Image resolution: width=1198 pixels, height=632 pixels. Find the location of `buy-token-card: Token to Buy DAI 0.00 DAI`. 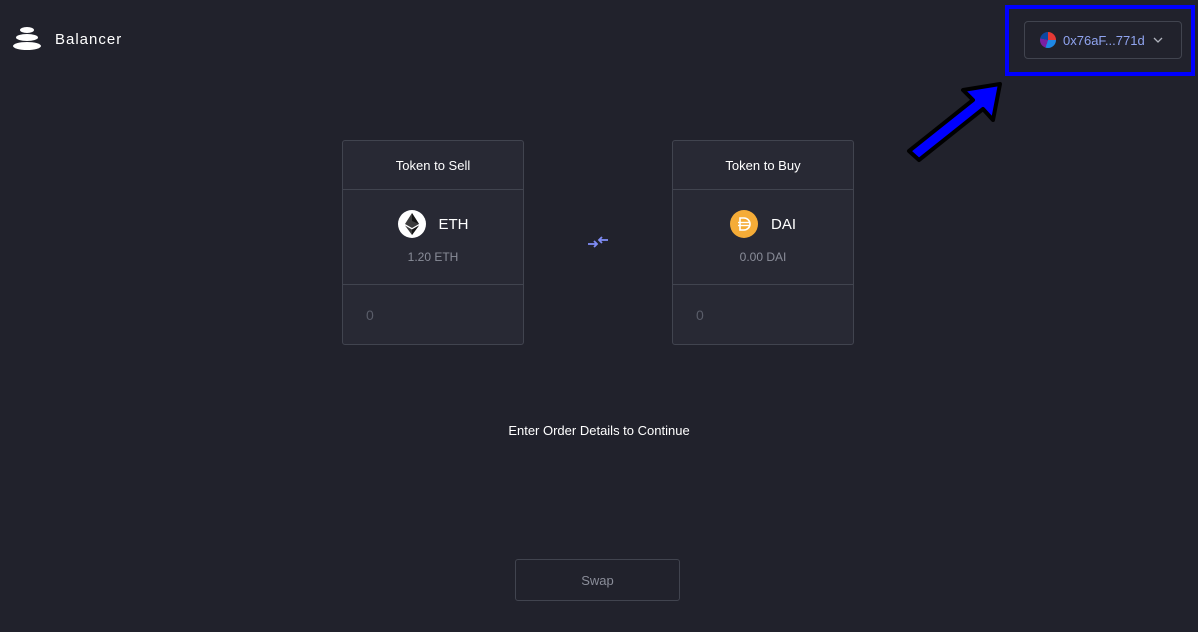

buy-token-card: Token to Buy DAI 0.00 DAI is located at coordinates (763, 242).